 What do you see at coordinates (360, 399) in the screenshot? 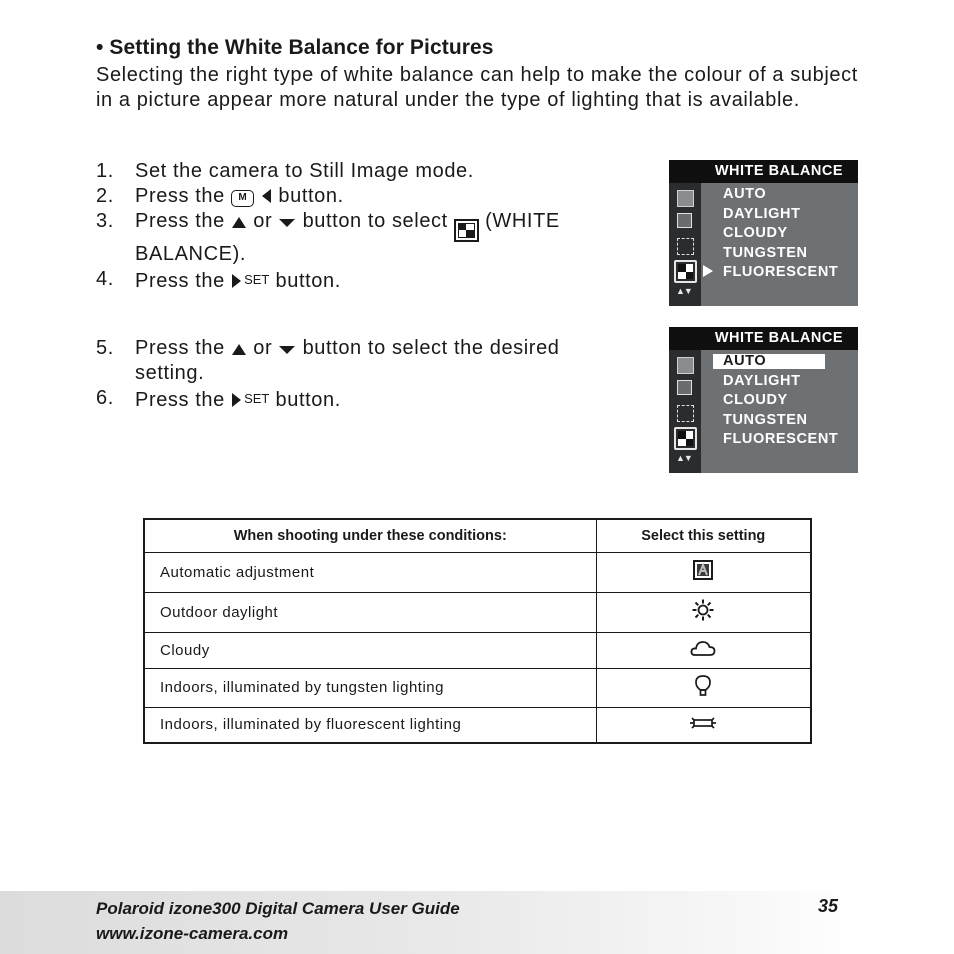
I see `step-6: 6. Press the SET button.` at bounding box center [360, 399].